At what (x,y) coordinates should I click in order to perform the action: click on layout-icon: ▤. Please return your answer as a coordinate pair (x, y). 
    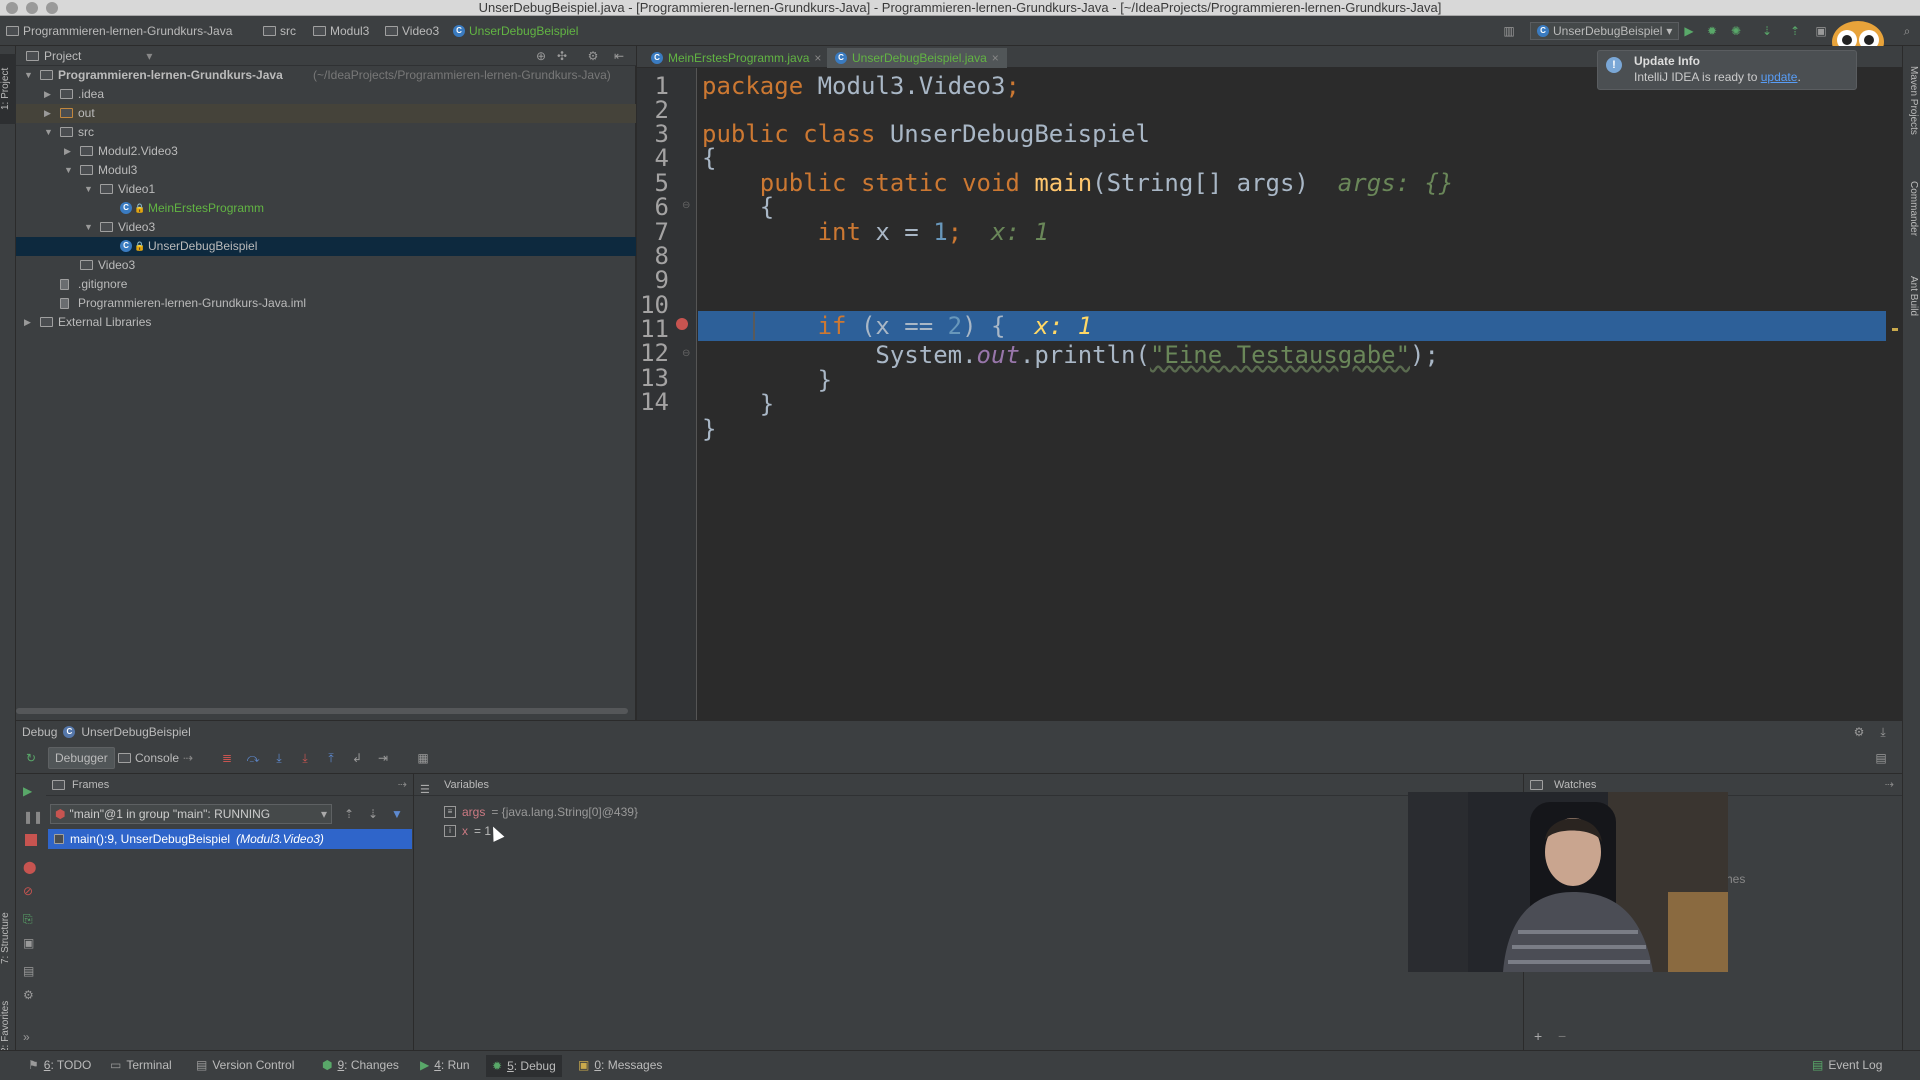
    Looking at the image, I should click on (31, 972).